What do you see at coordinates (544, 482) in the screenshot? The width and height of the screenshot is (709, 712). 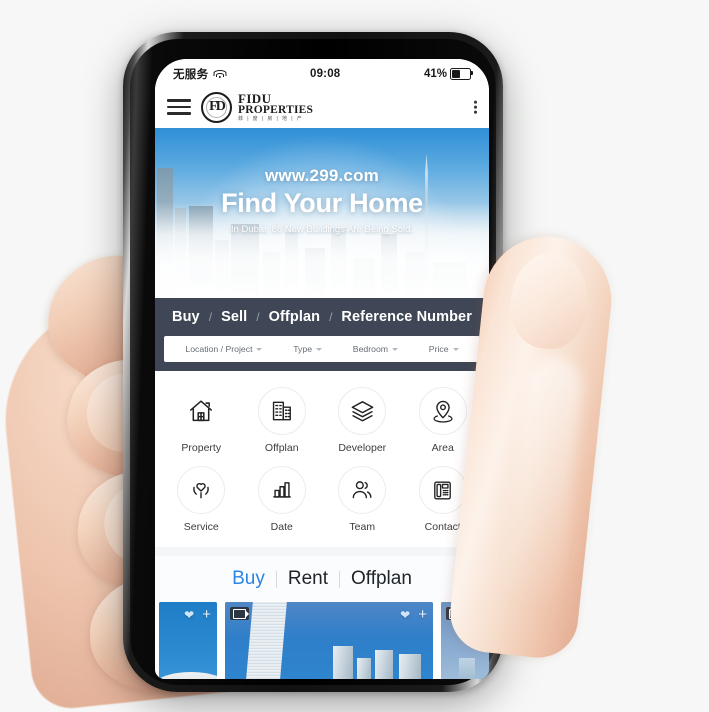 I see `thumb-highlight` at bounding box center [544, 482].